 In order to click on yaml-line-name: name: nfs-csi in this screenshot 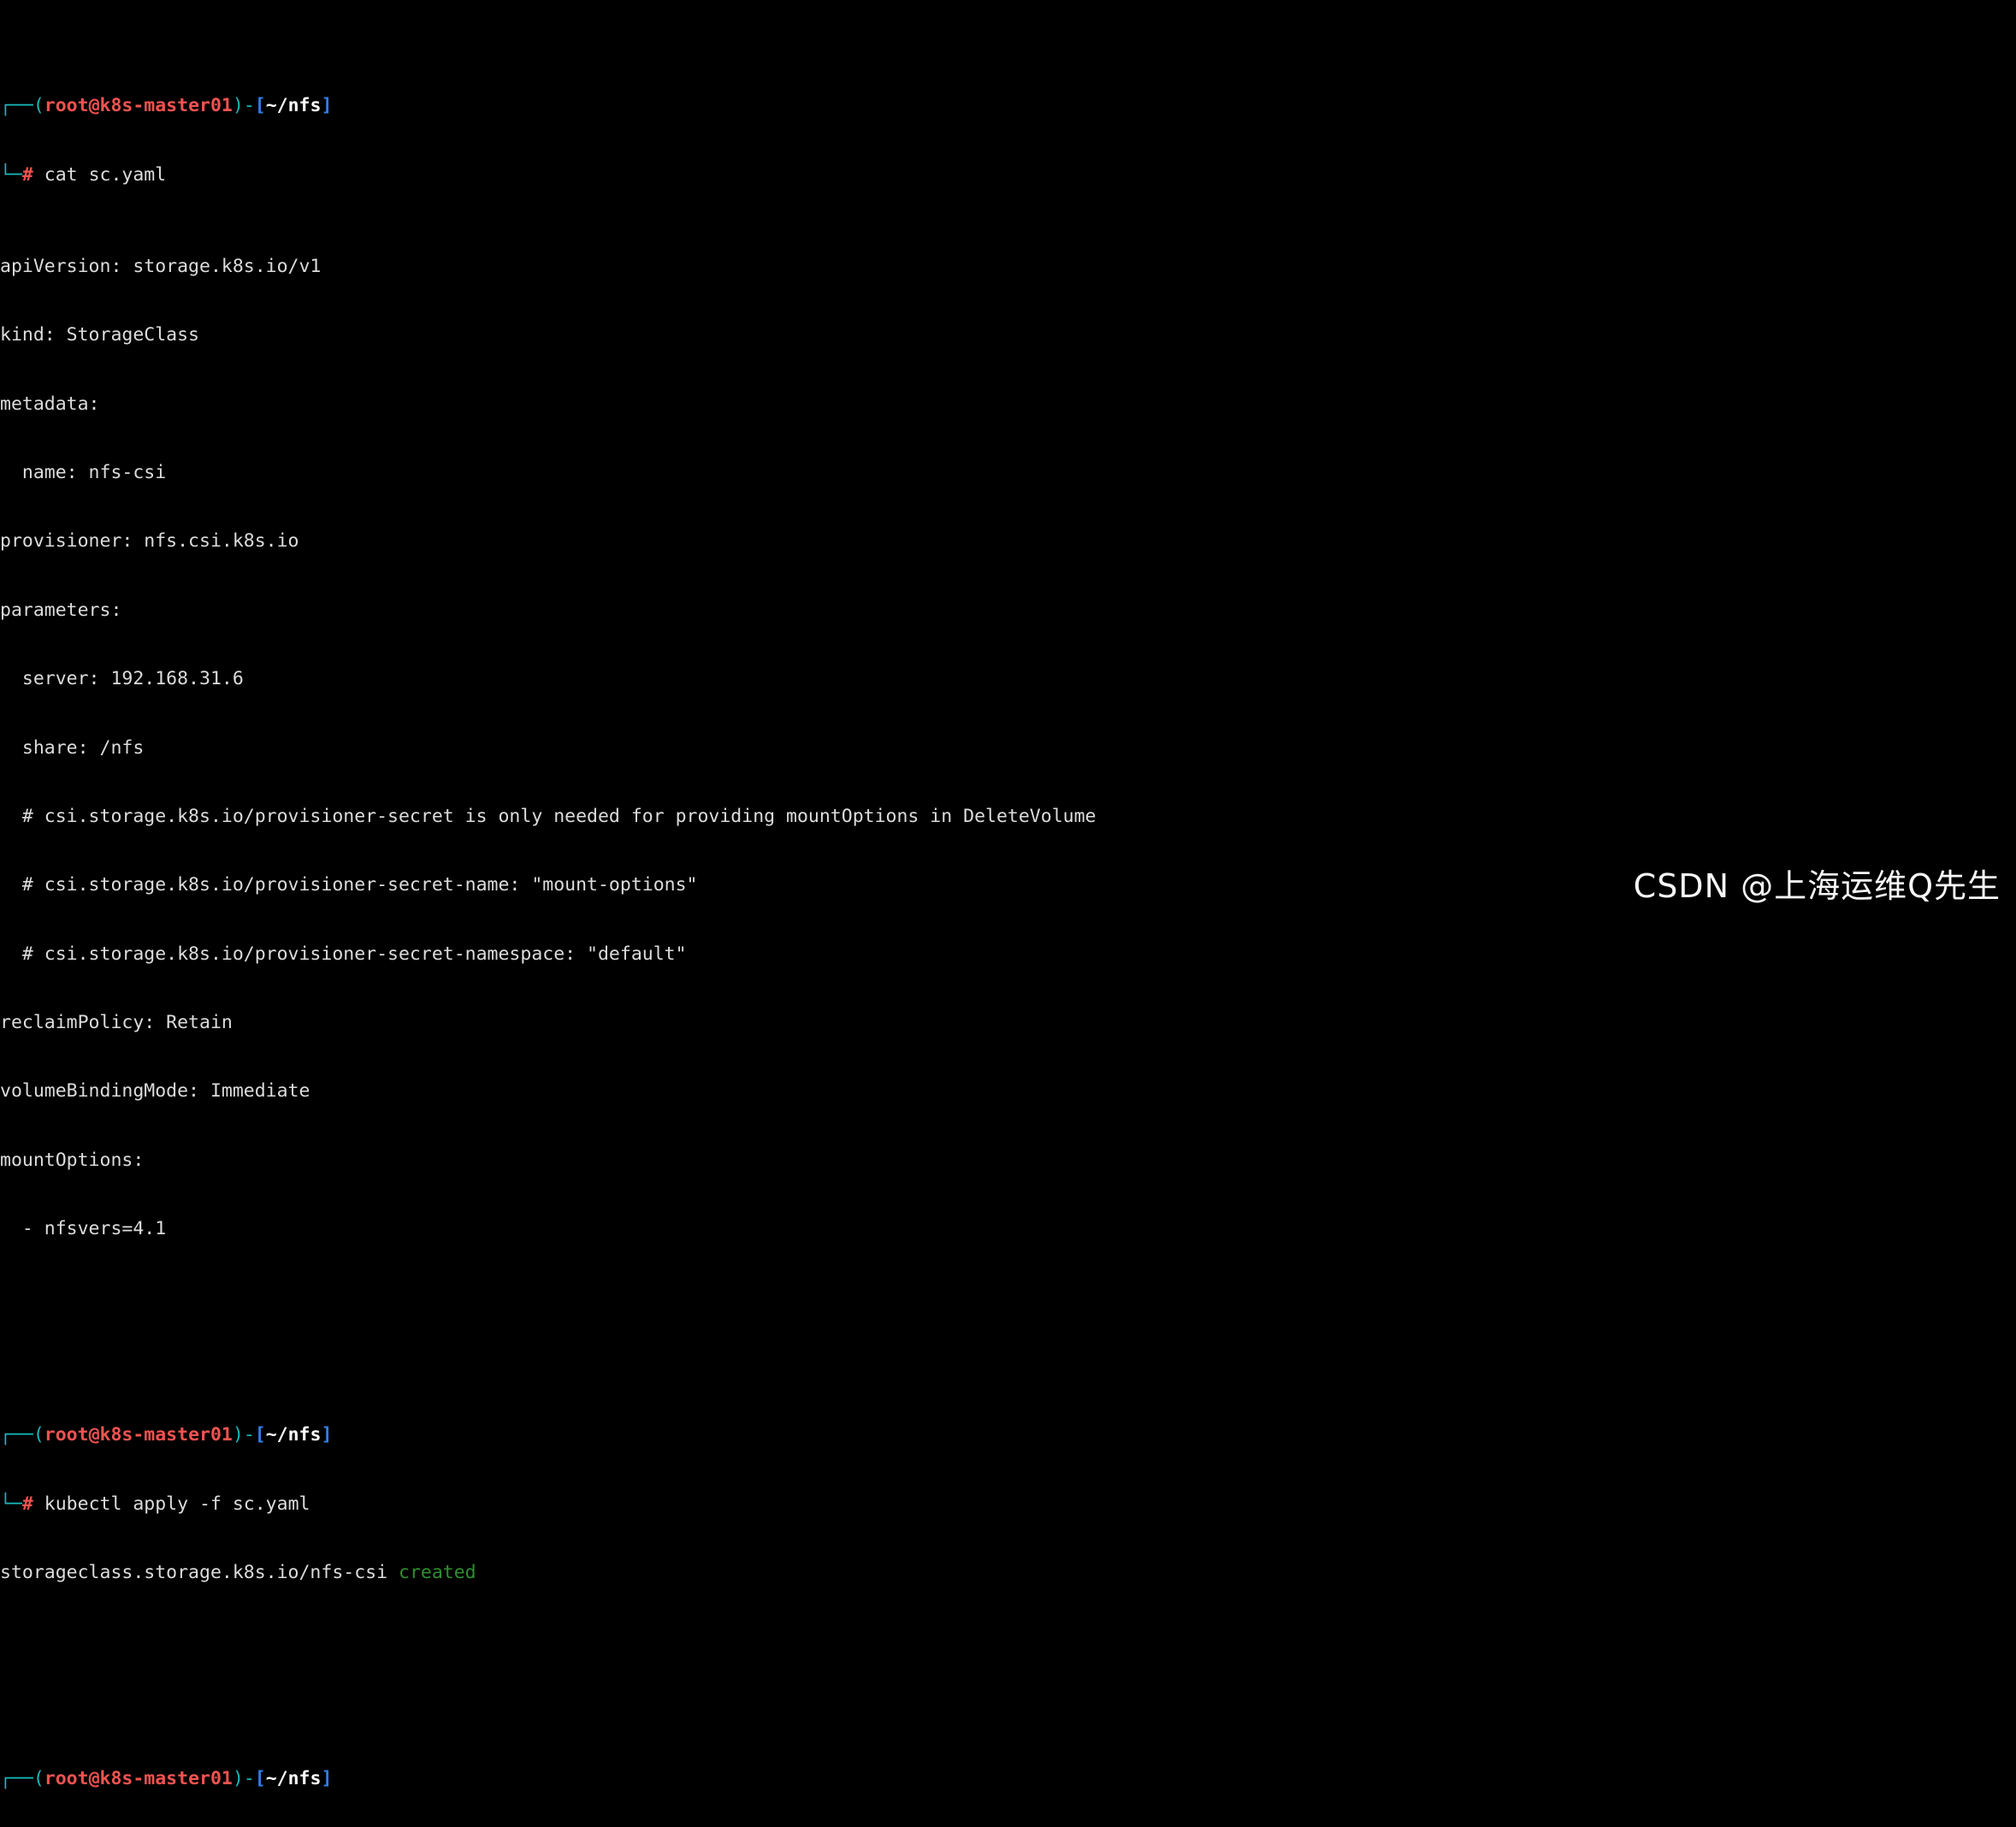, I will do `click(83, 472)`.